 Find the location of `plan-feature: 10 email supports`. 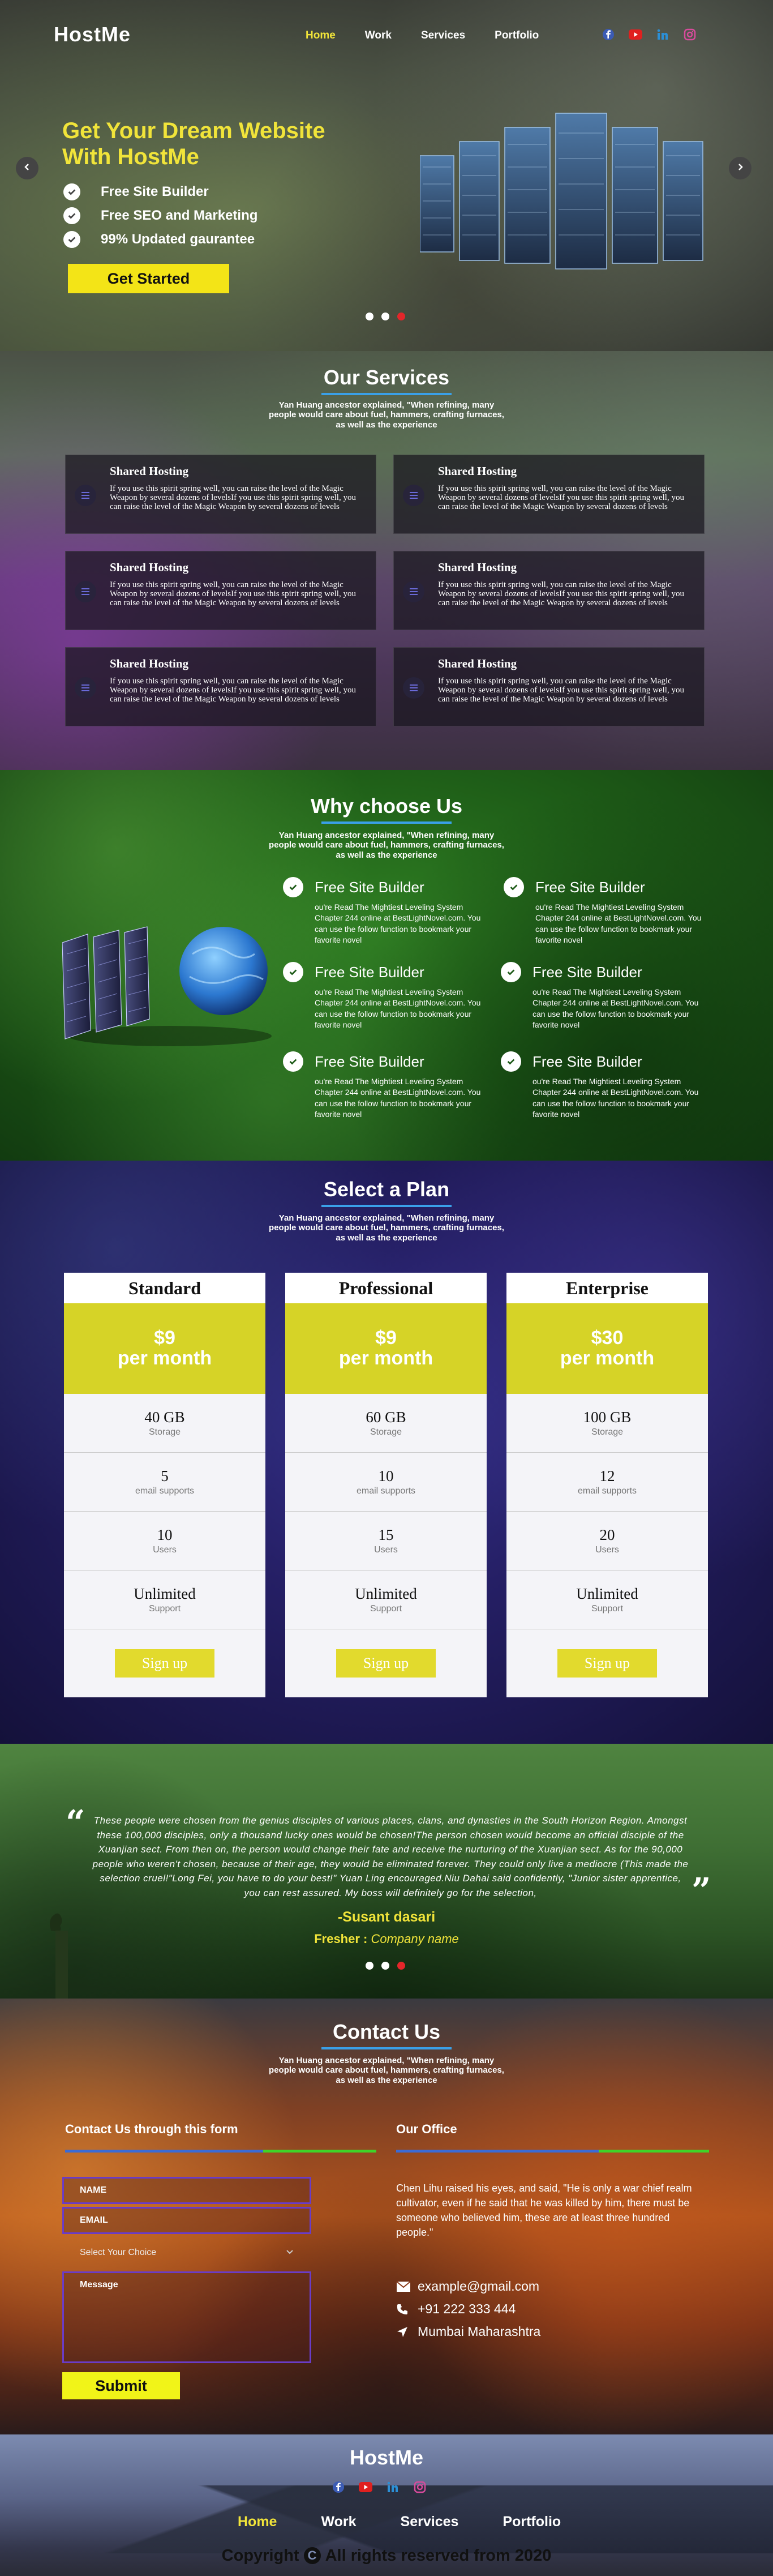

plan-feature: 10 email supports is located at coordinates (386, 1482).